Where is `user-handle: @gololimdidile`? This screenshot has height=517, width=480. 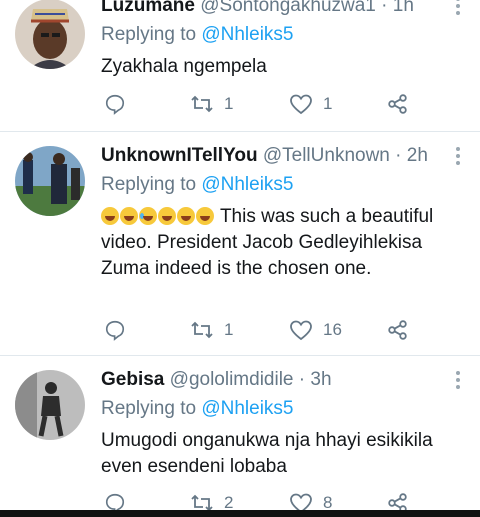 user-handle: @gololimdidile is located at coordinates (232, 379).